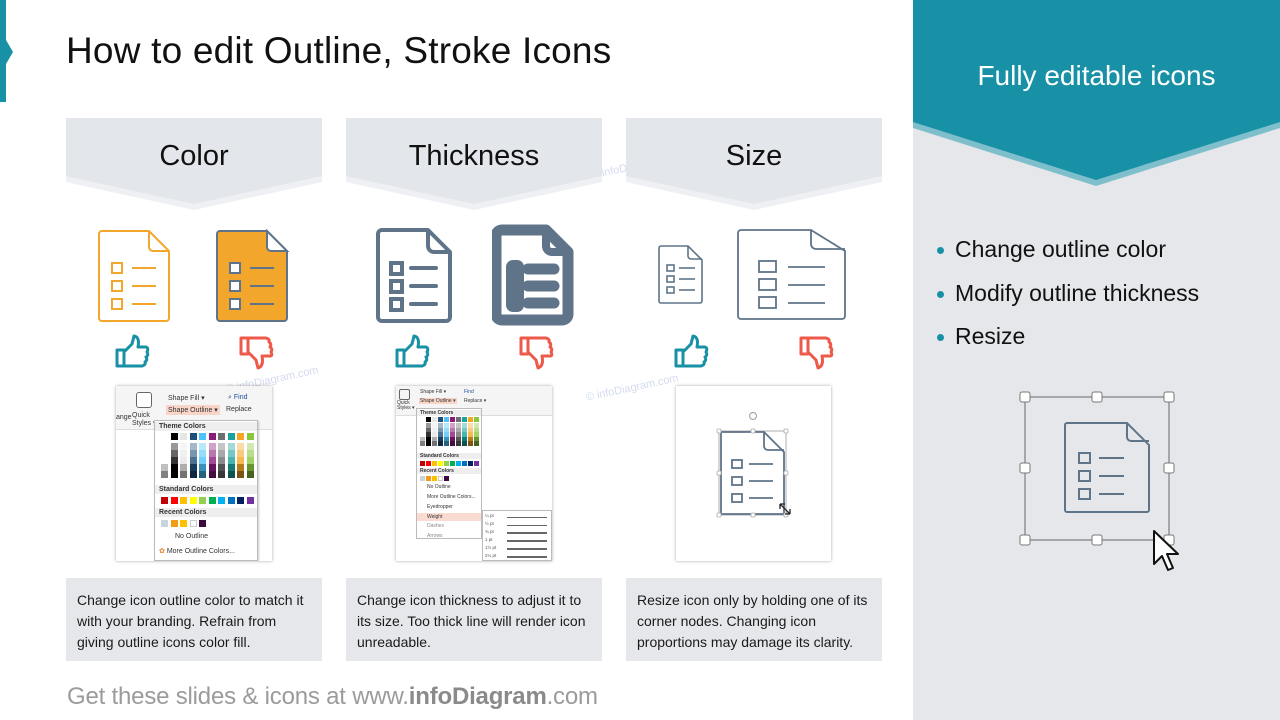  I want to click on weight-option-row: ¼ pt, so click(518, 517).